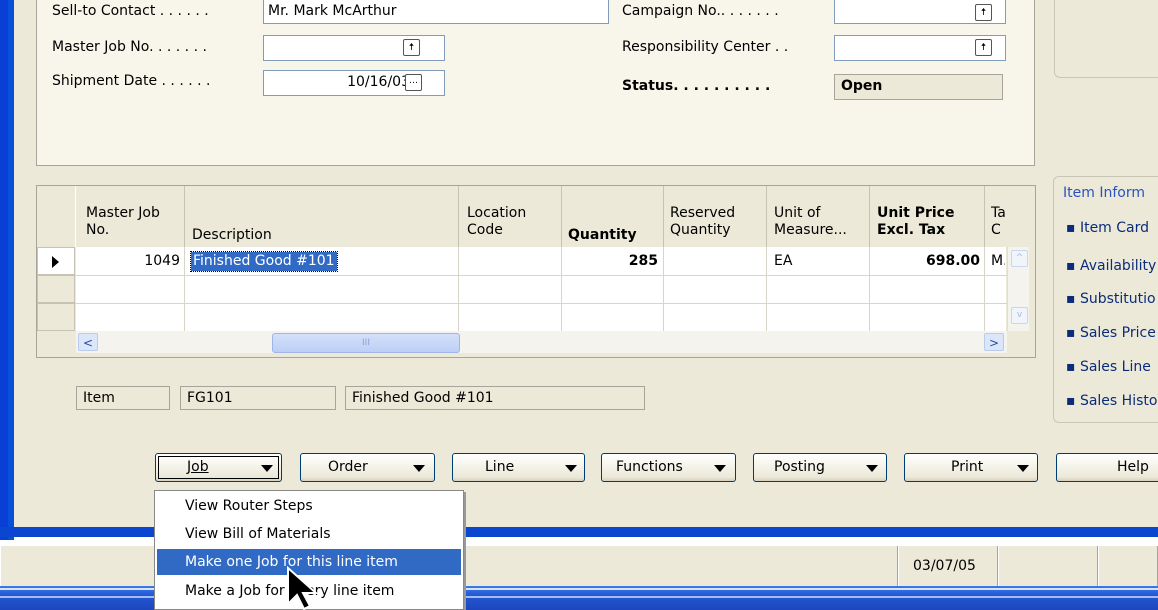  What do you see at coordinates (218, 467) in the screenshot?
I see `job-menu-button: Job` at bounding box center [218, 467].